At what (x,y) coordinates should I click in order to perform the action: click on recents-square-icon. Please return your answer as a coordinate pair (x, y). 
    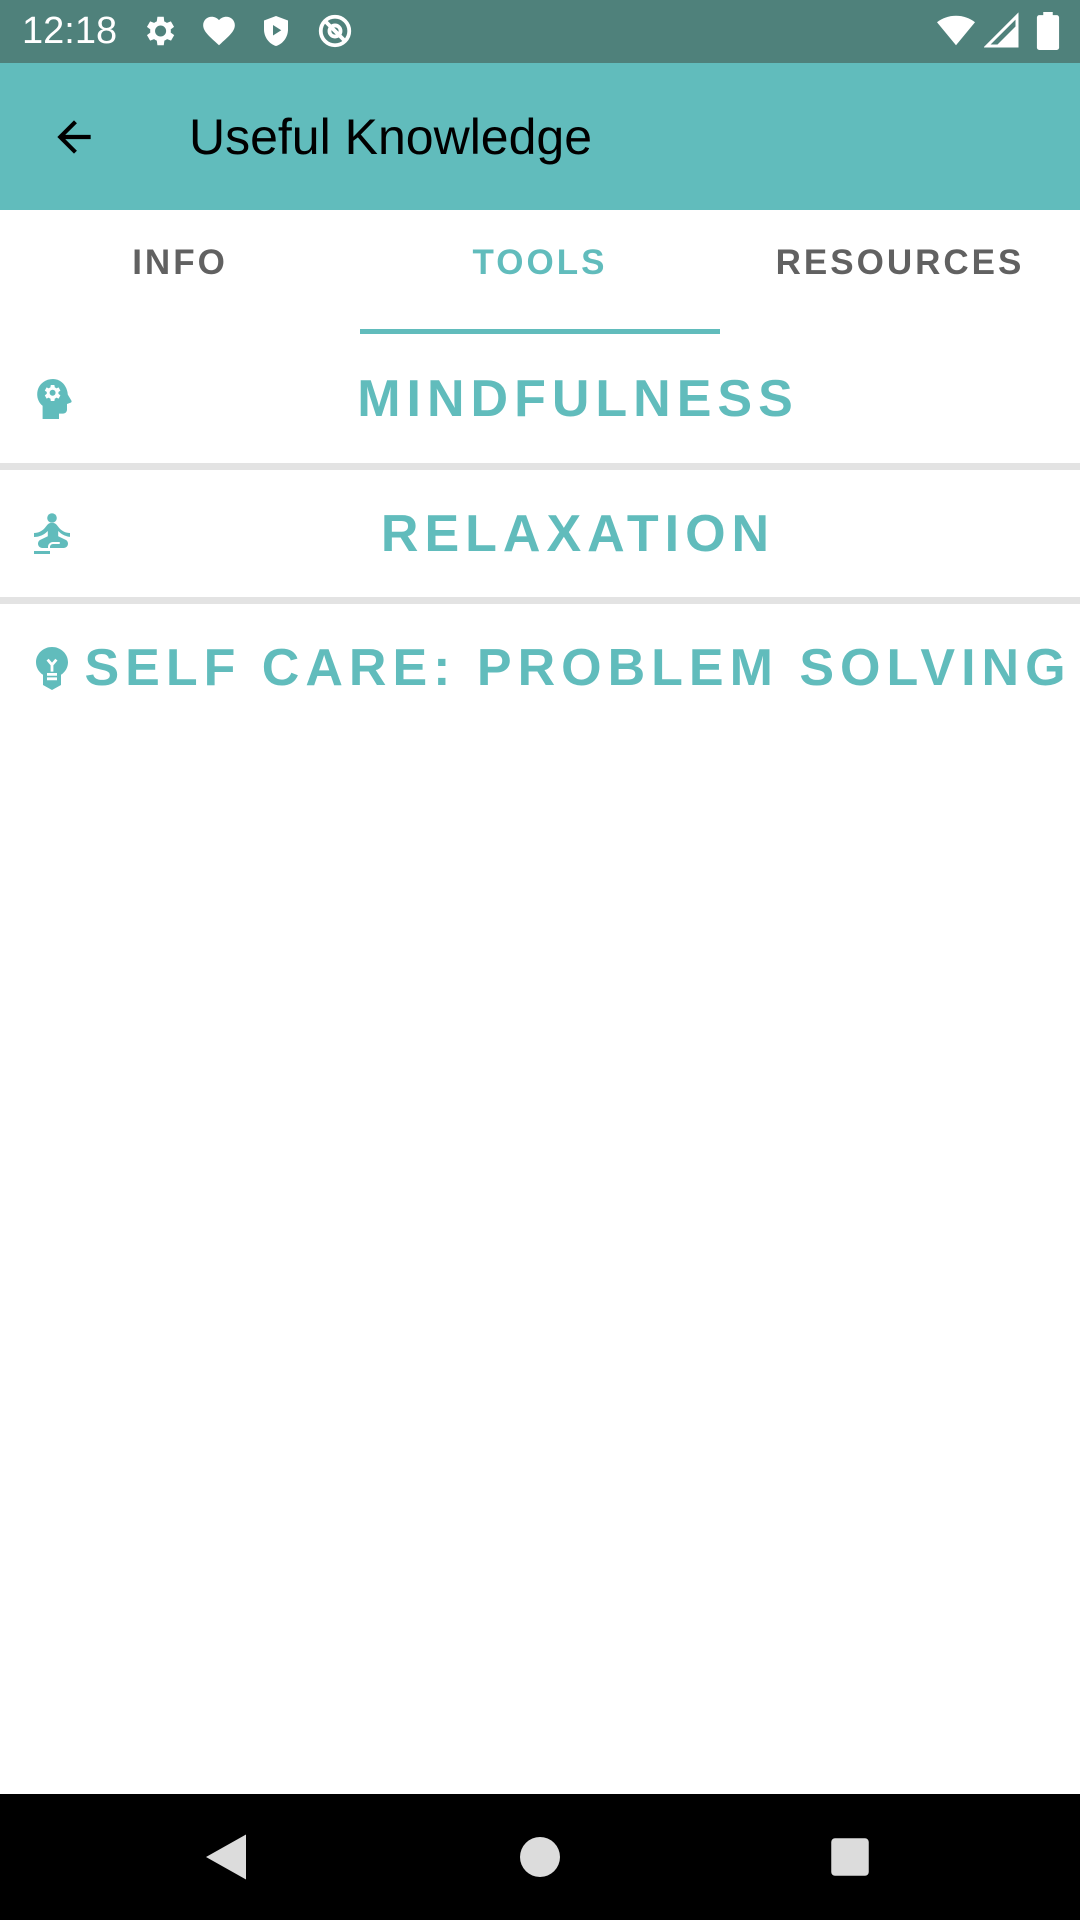
    Looking at the image, I should click on (850, 1857).